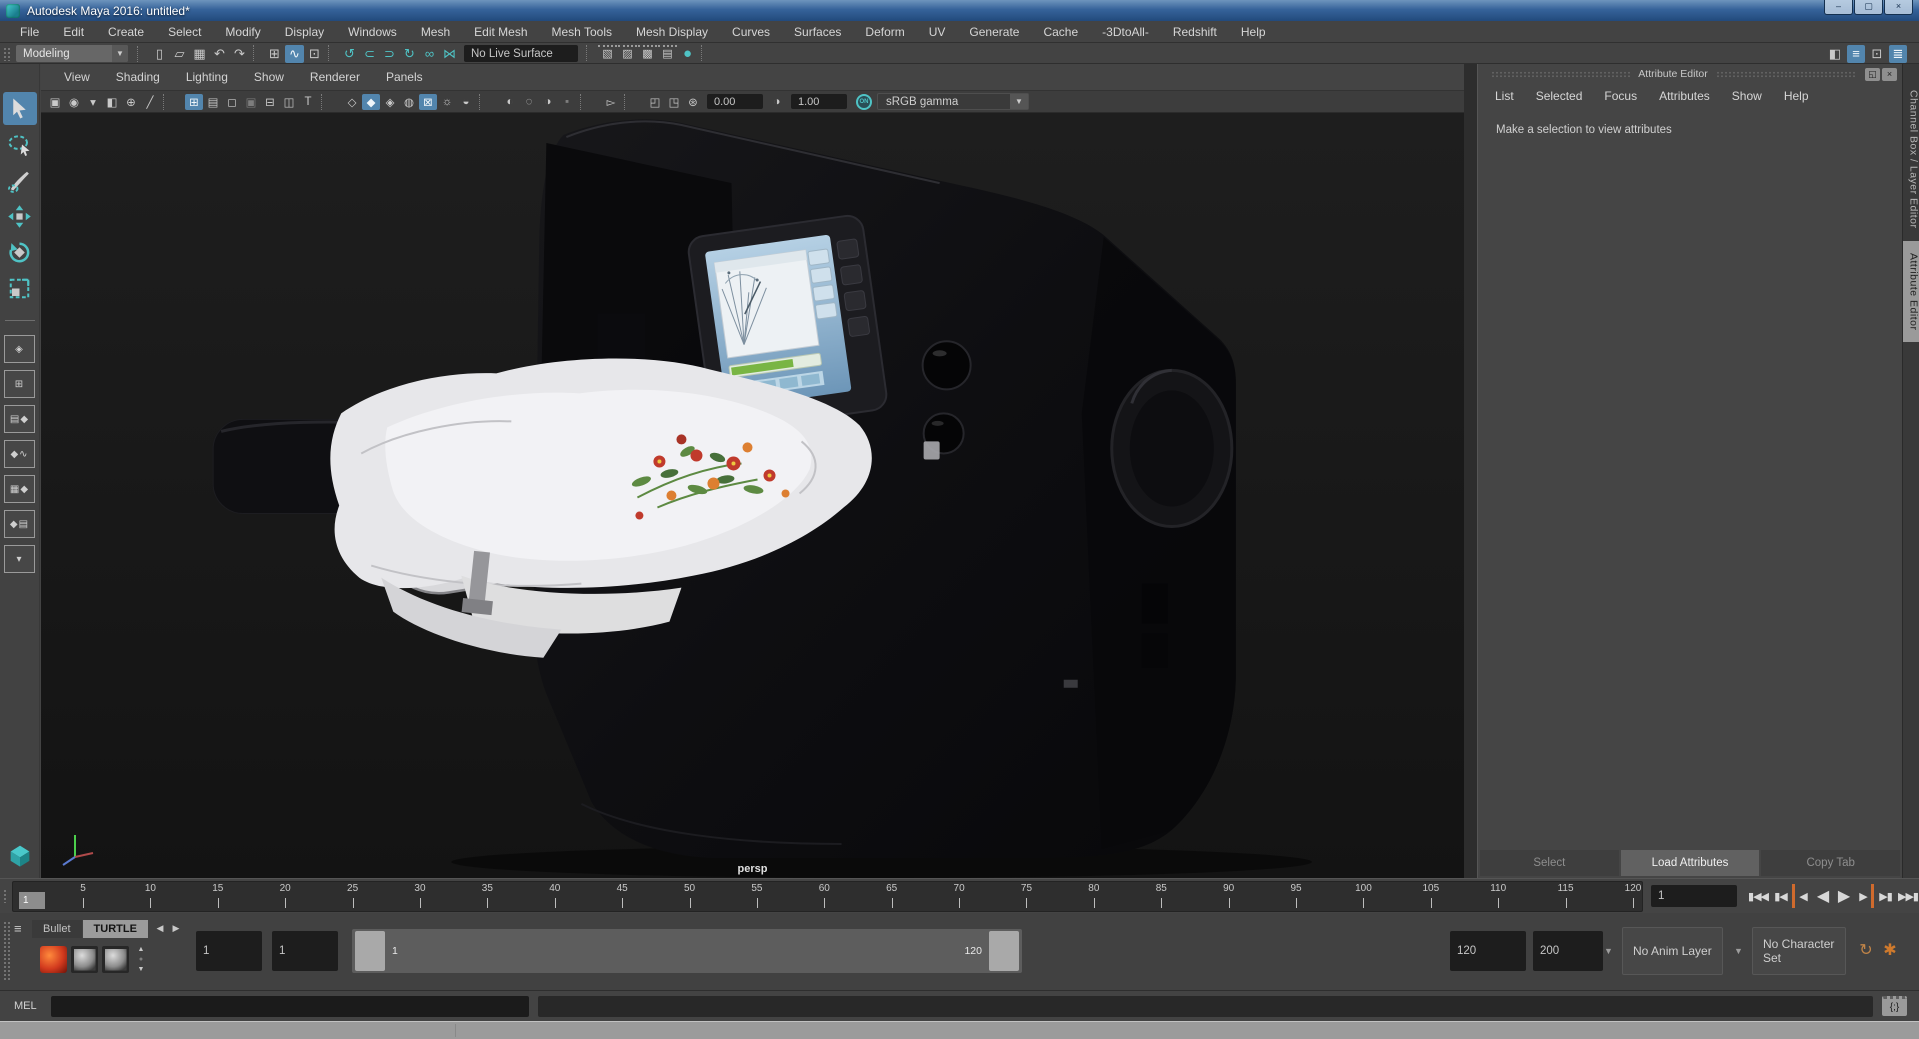 The height and width of the screenshot is (1039, 1919). What do you see at coordinates (93, 102) in the screenshot?
I see `bookmark-icon: ▾` at bounding box center [93, 102].